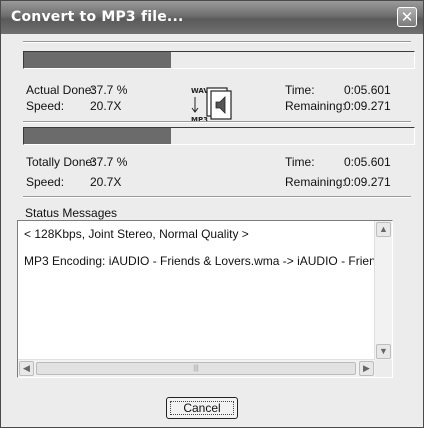 This screenshot has width=424, height=428. I want to click on scroll-right-button: ▶, so click(366, 368).